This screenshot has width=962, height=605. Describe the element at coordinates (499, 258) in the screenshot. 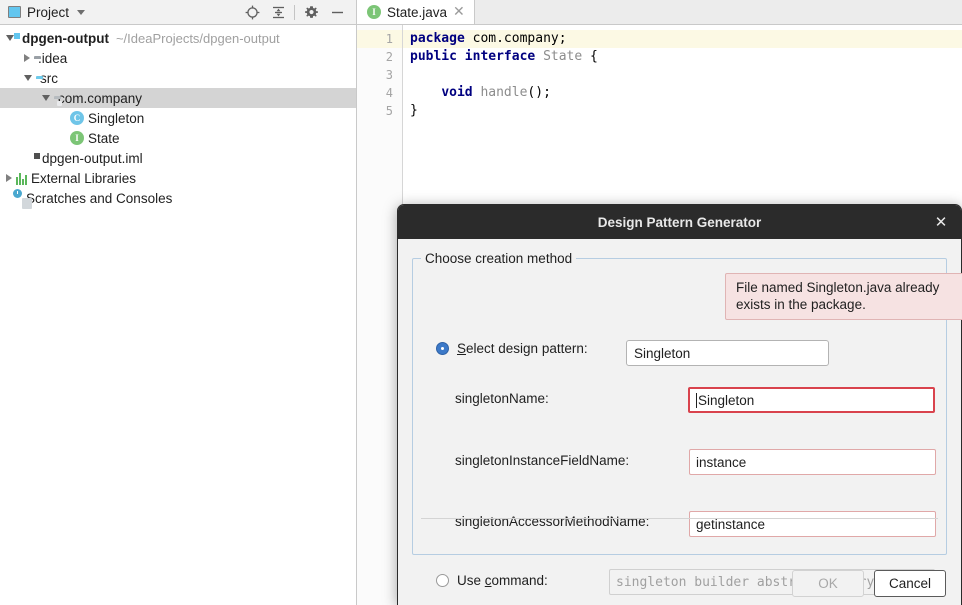

I see `group-legend: Choose creation method` at that location.